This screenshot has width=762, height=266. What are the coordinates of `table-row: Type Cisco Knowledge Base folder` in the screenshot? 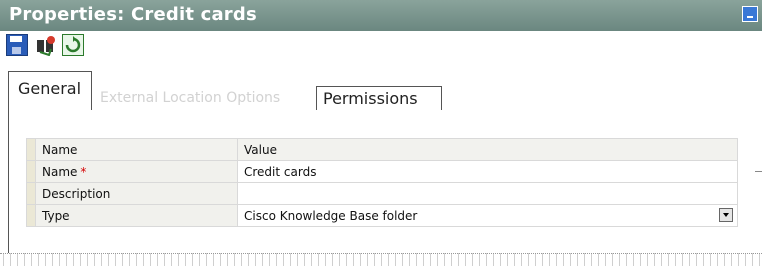 It's located at (382, 215).